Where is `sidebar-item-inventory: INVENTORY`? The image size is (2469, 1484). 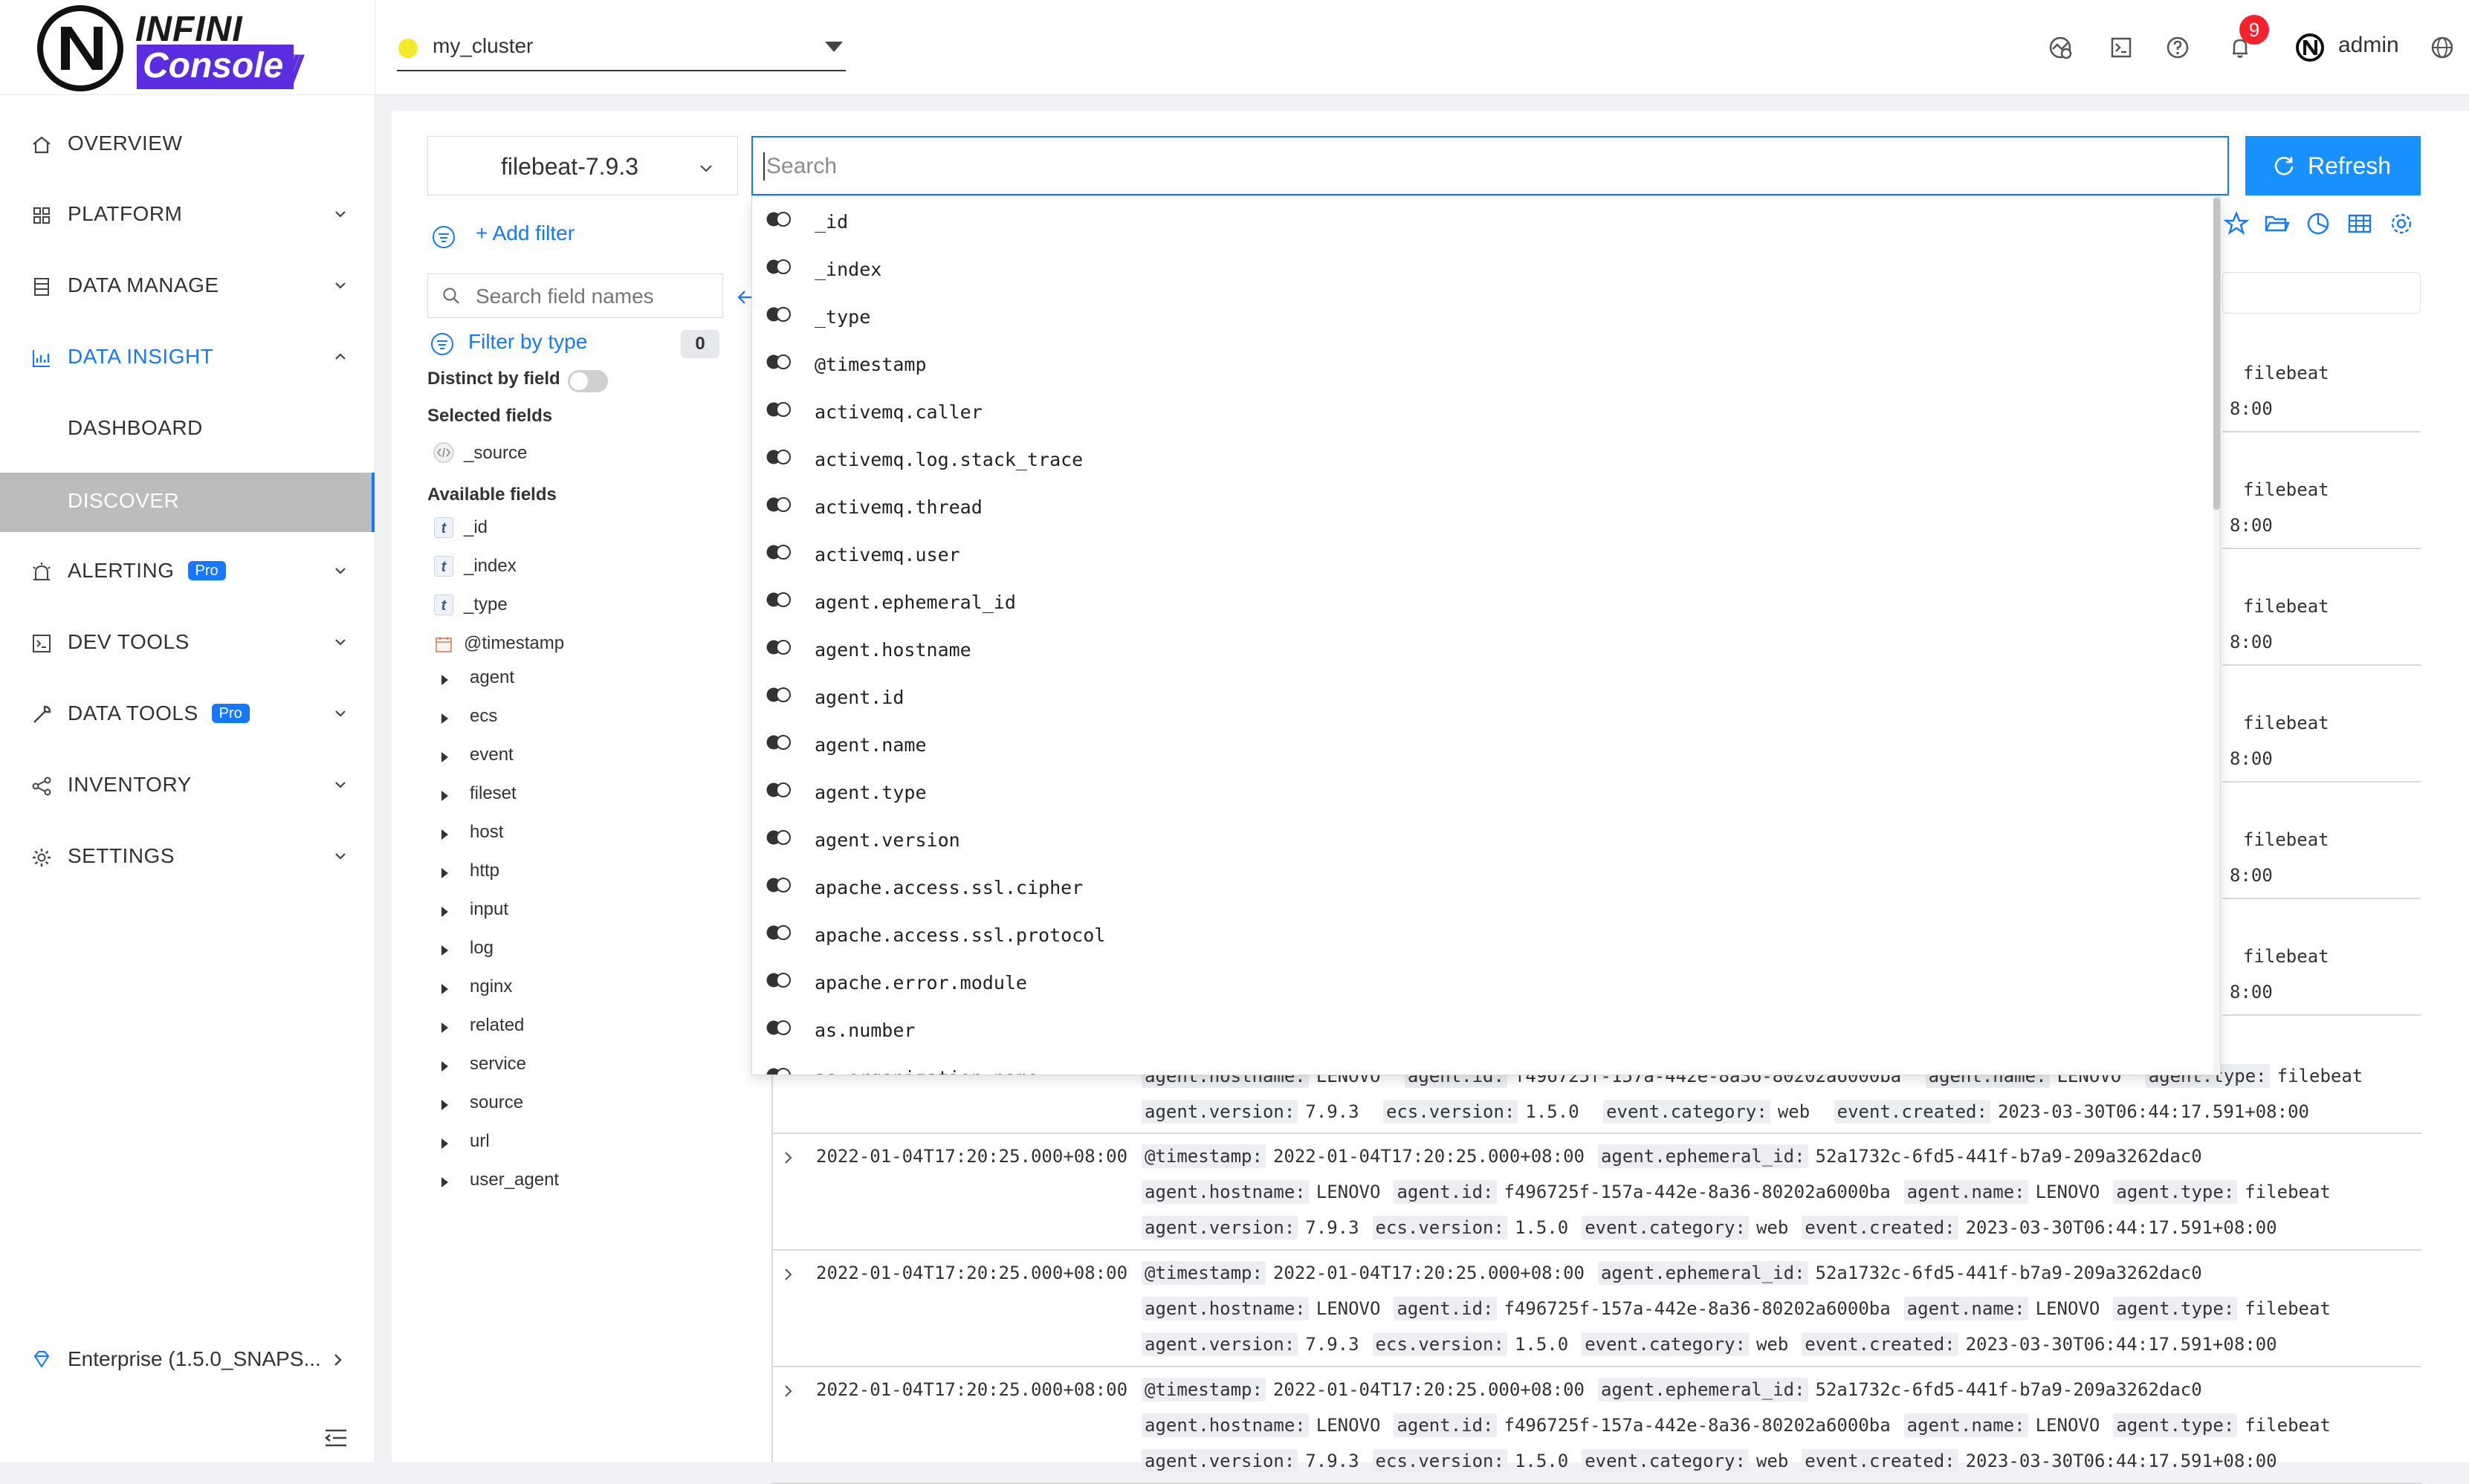 sidebar-item-inventory: INVENTORY is located at coordinates (187, 785).